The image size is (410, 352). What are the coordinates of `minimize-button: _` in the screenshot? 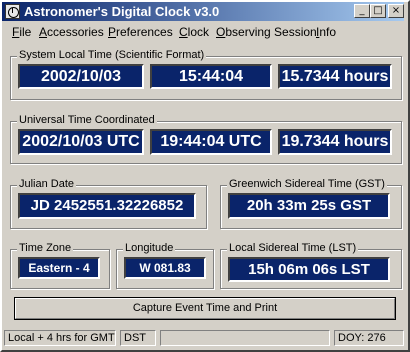 It's located at (362, 11).